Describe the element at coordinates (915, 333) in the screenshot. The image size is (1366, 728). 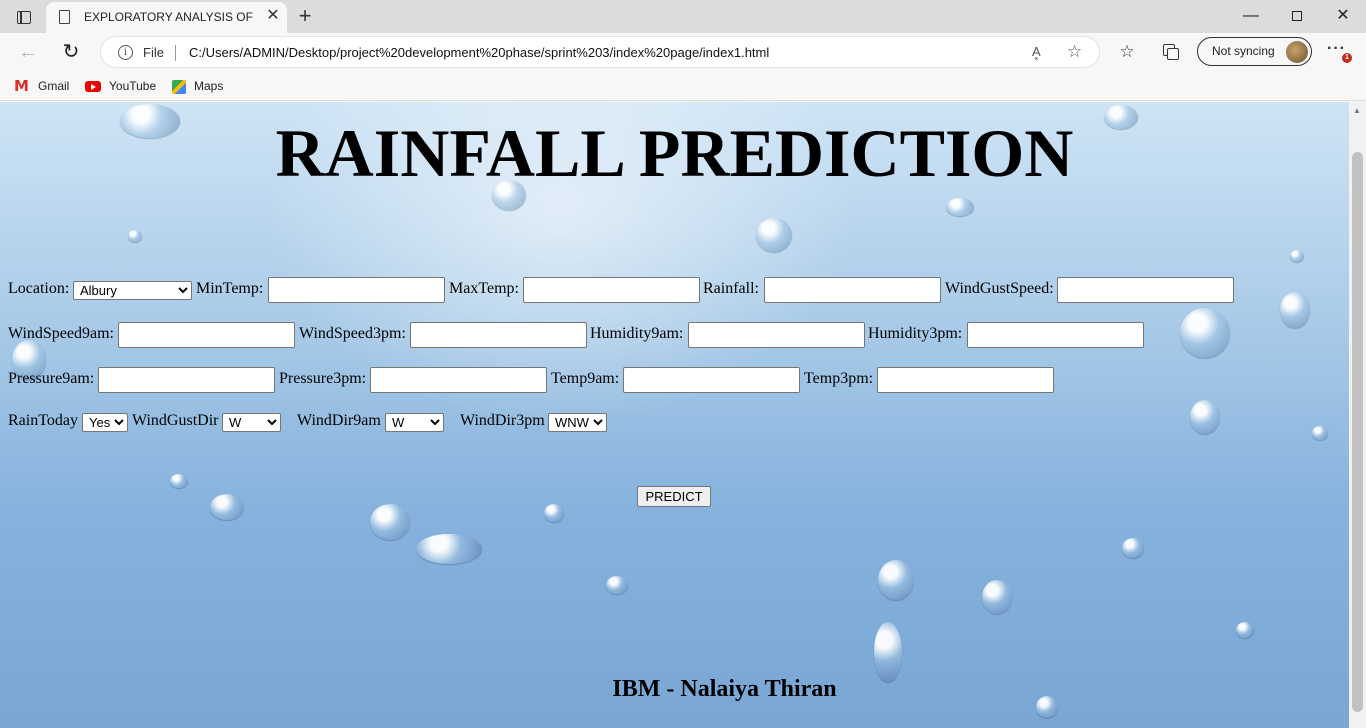
I see `humidity-3pm-label: Humidity3pm:` at that location.